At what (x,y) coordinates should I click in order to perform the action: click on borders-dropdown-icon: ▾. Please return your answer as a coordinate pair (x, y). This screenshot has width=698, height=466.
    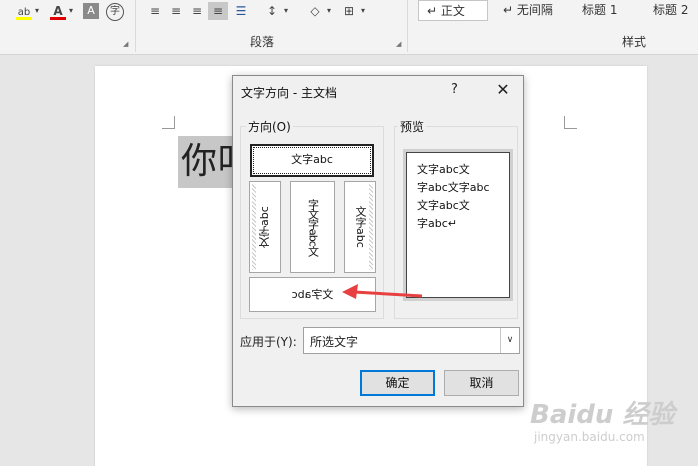
    Looking at the image, I should click on (363, 11).